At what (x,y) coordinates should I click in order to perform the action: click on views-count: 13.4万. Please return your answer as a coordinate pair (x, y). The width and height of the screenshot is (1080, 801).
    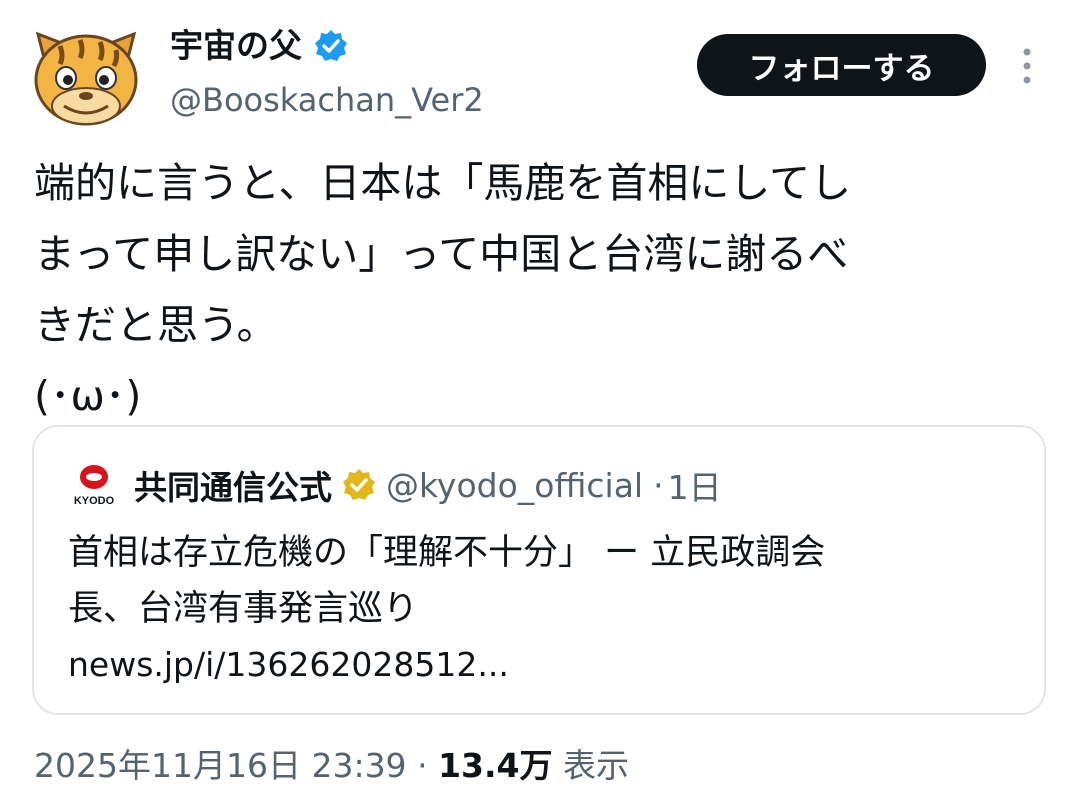
    Looking at the image, I should click on (495, 765).